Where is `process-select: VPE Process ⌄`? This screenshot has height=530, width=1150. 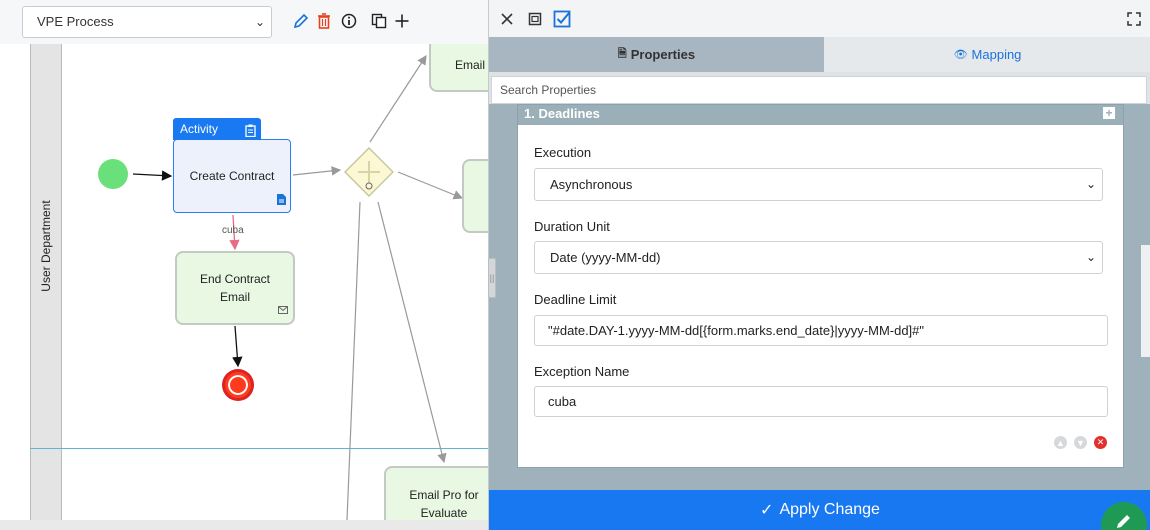
process-select: VPE Process ⌄ is located at coordinates (147, 22).